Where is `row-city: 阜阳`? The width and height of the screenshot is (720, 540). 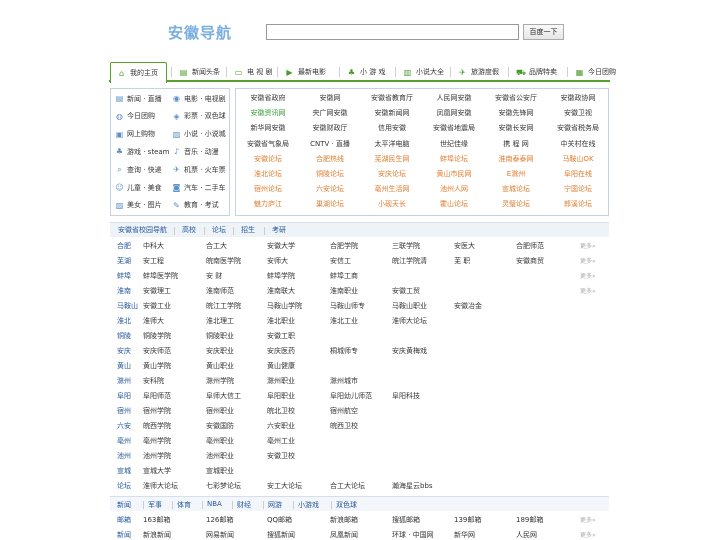
row-city: 阜阳 is located at coordinates (124, 396).